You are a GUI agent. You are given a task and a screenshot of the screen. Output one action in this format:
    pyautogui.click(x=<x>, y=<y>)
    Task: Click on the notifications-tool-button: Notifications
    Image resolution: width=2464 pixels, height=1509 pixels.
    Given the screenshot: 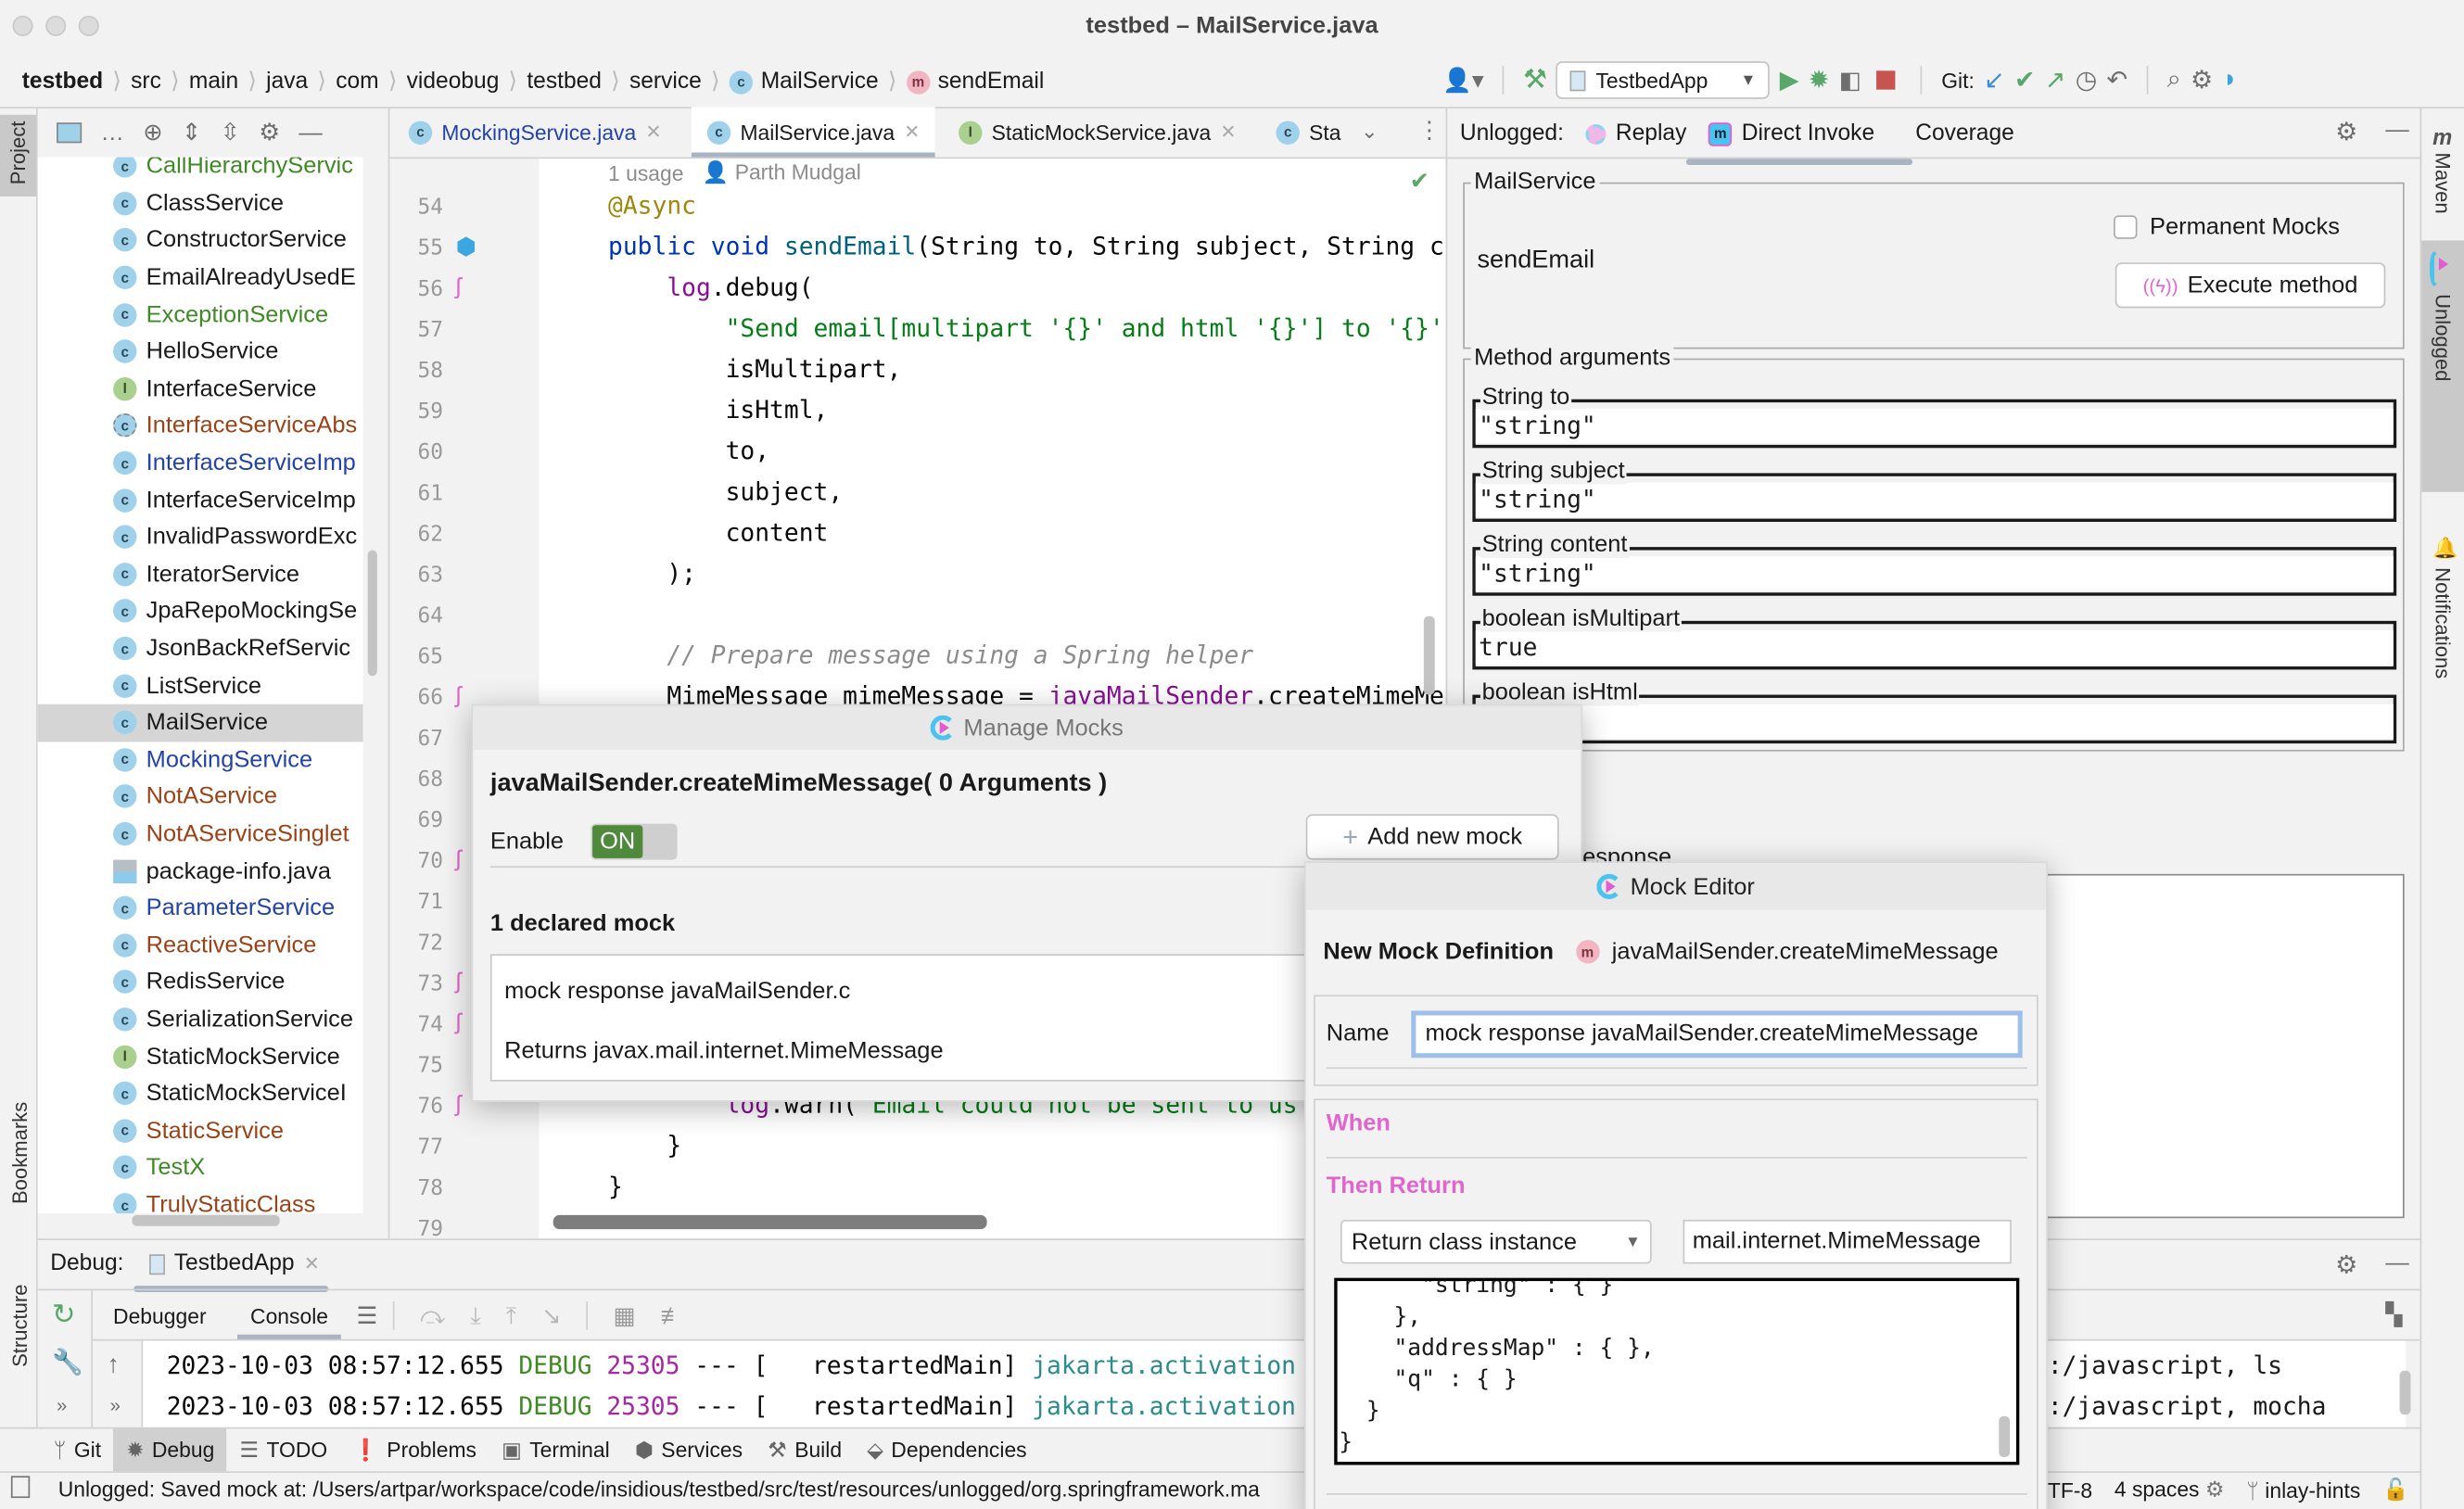 What is the action you would take?
    pyautogui.click(x=2442, y=622)
    